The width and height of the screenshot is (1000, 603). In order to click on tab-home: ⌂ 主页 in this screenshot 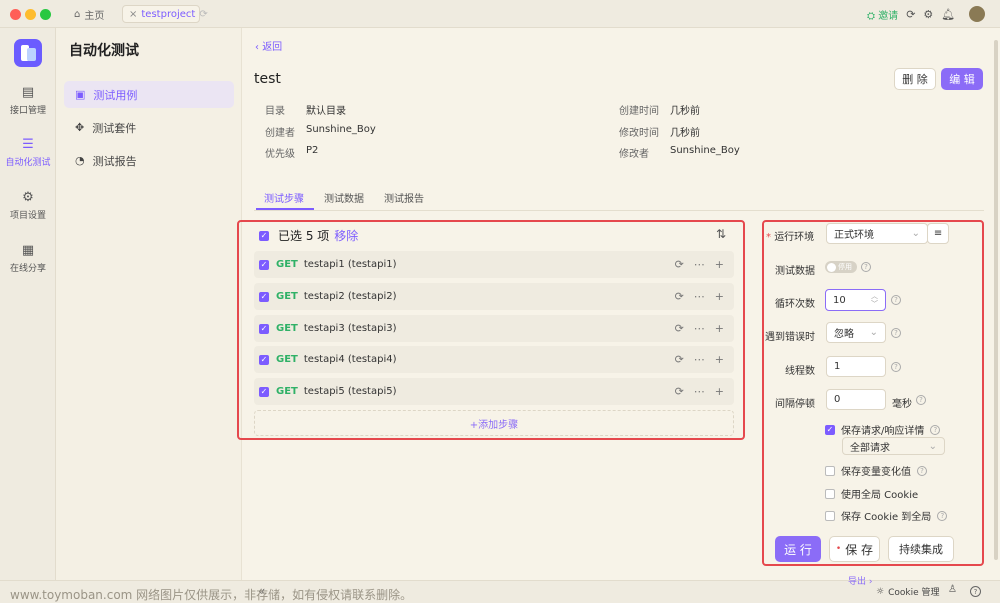, I will do `click(89, 14)`.